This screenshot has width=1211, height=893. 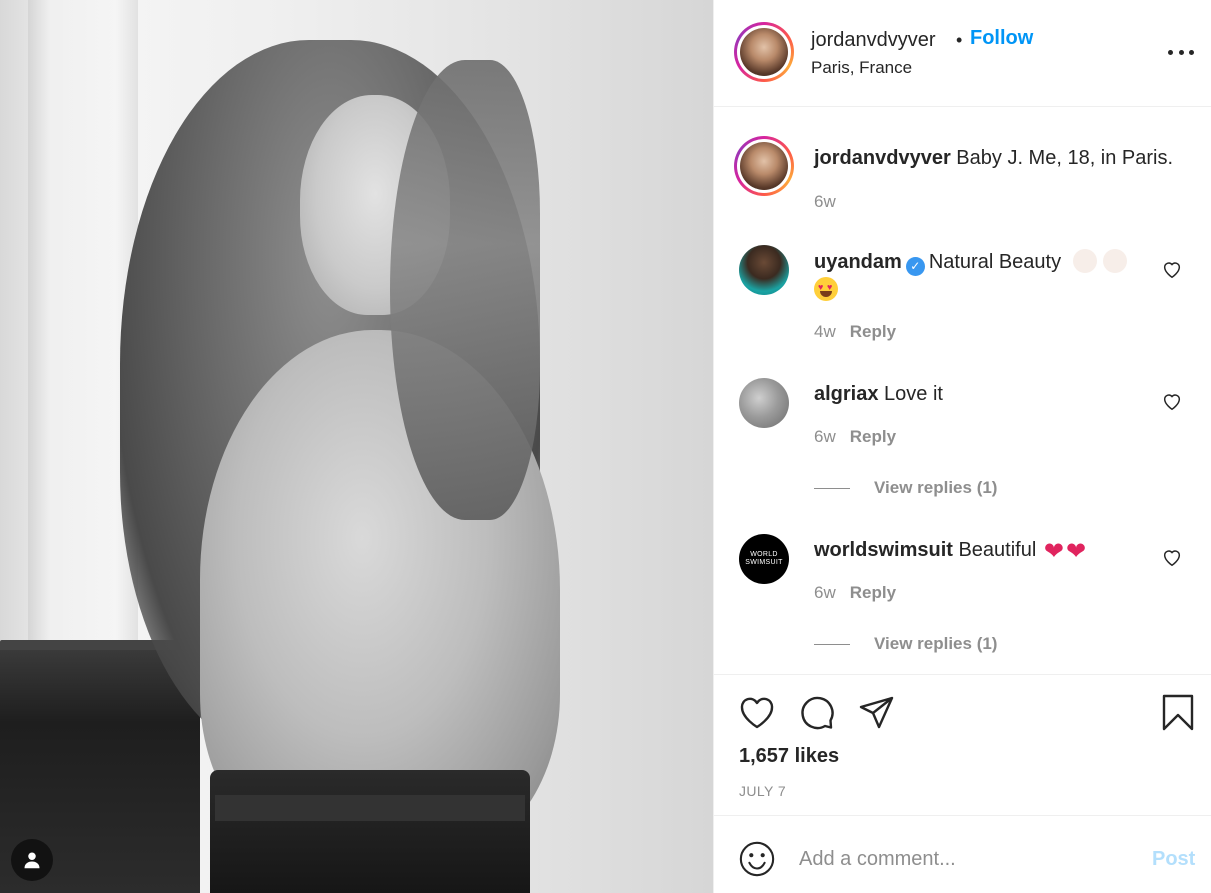 I want to click on avatar-logo-text: SWIMSUIT, so click(x=764, y=562).